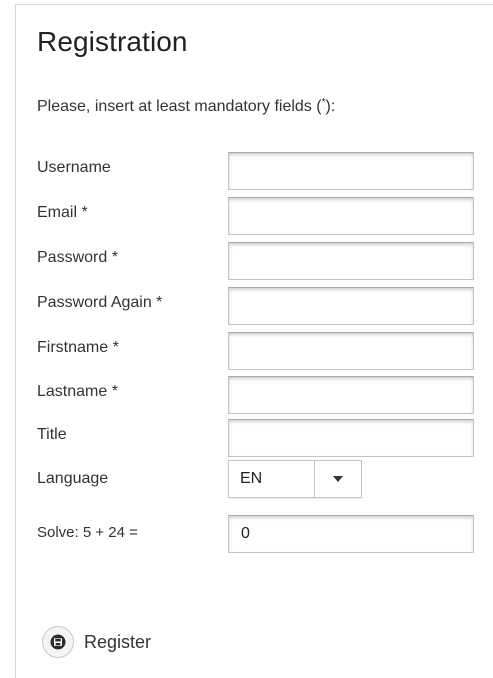 The width and height of the screenshot is (493, 678). I want to click on captcha-label: Solve: 5 + 24 =, so click(87, 532).